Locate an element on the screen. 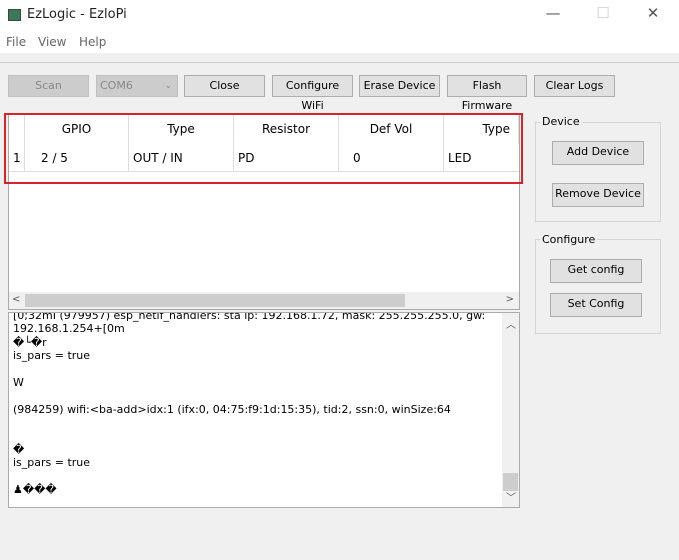 The width and height of the screenshot is (679, 560). scan-button: Scan is located at coordinates (48, 86).